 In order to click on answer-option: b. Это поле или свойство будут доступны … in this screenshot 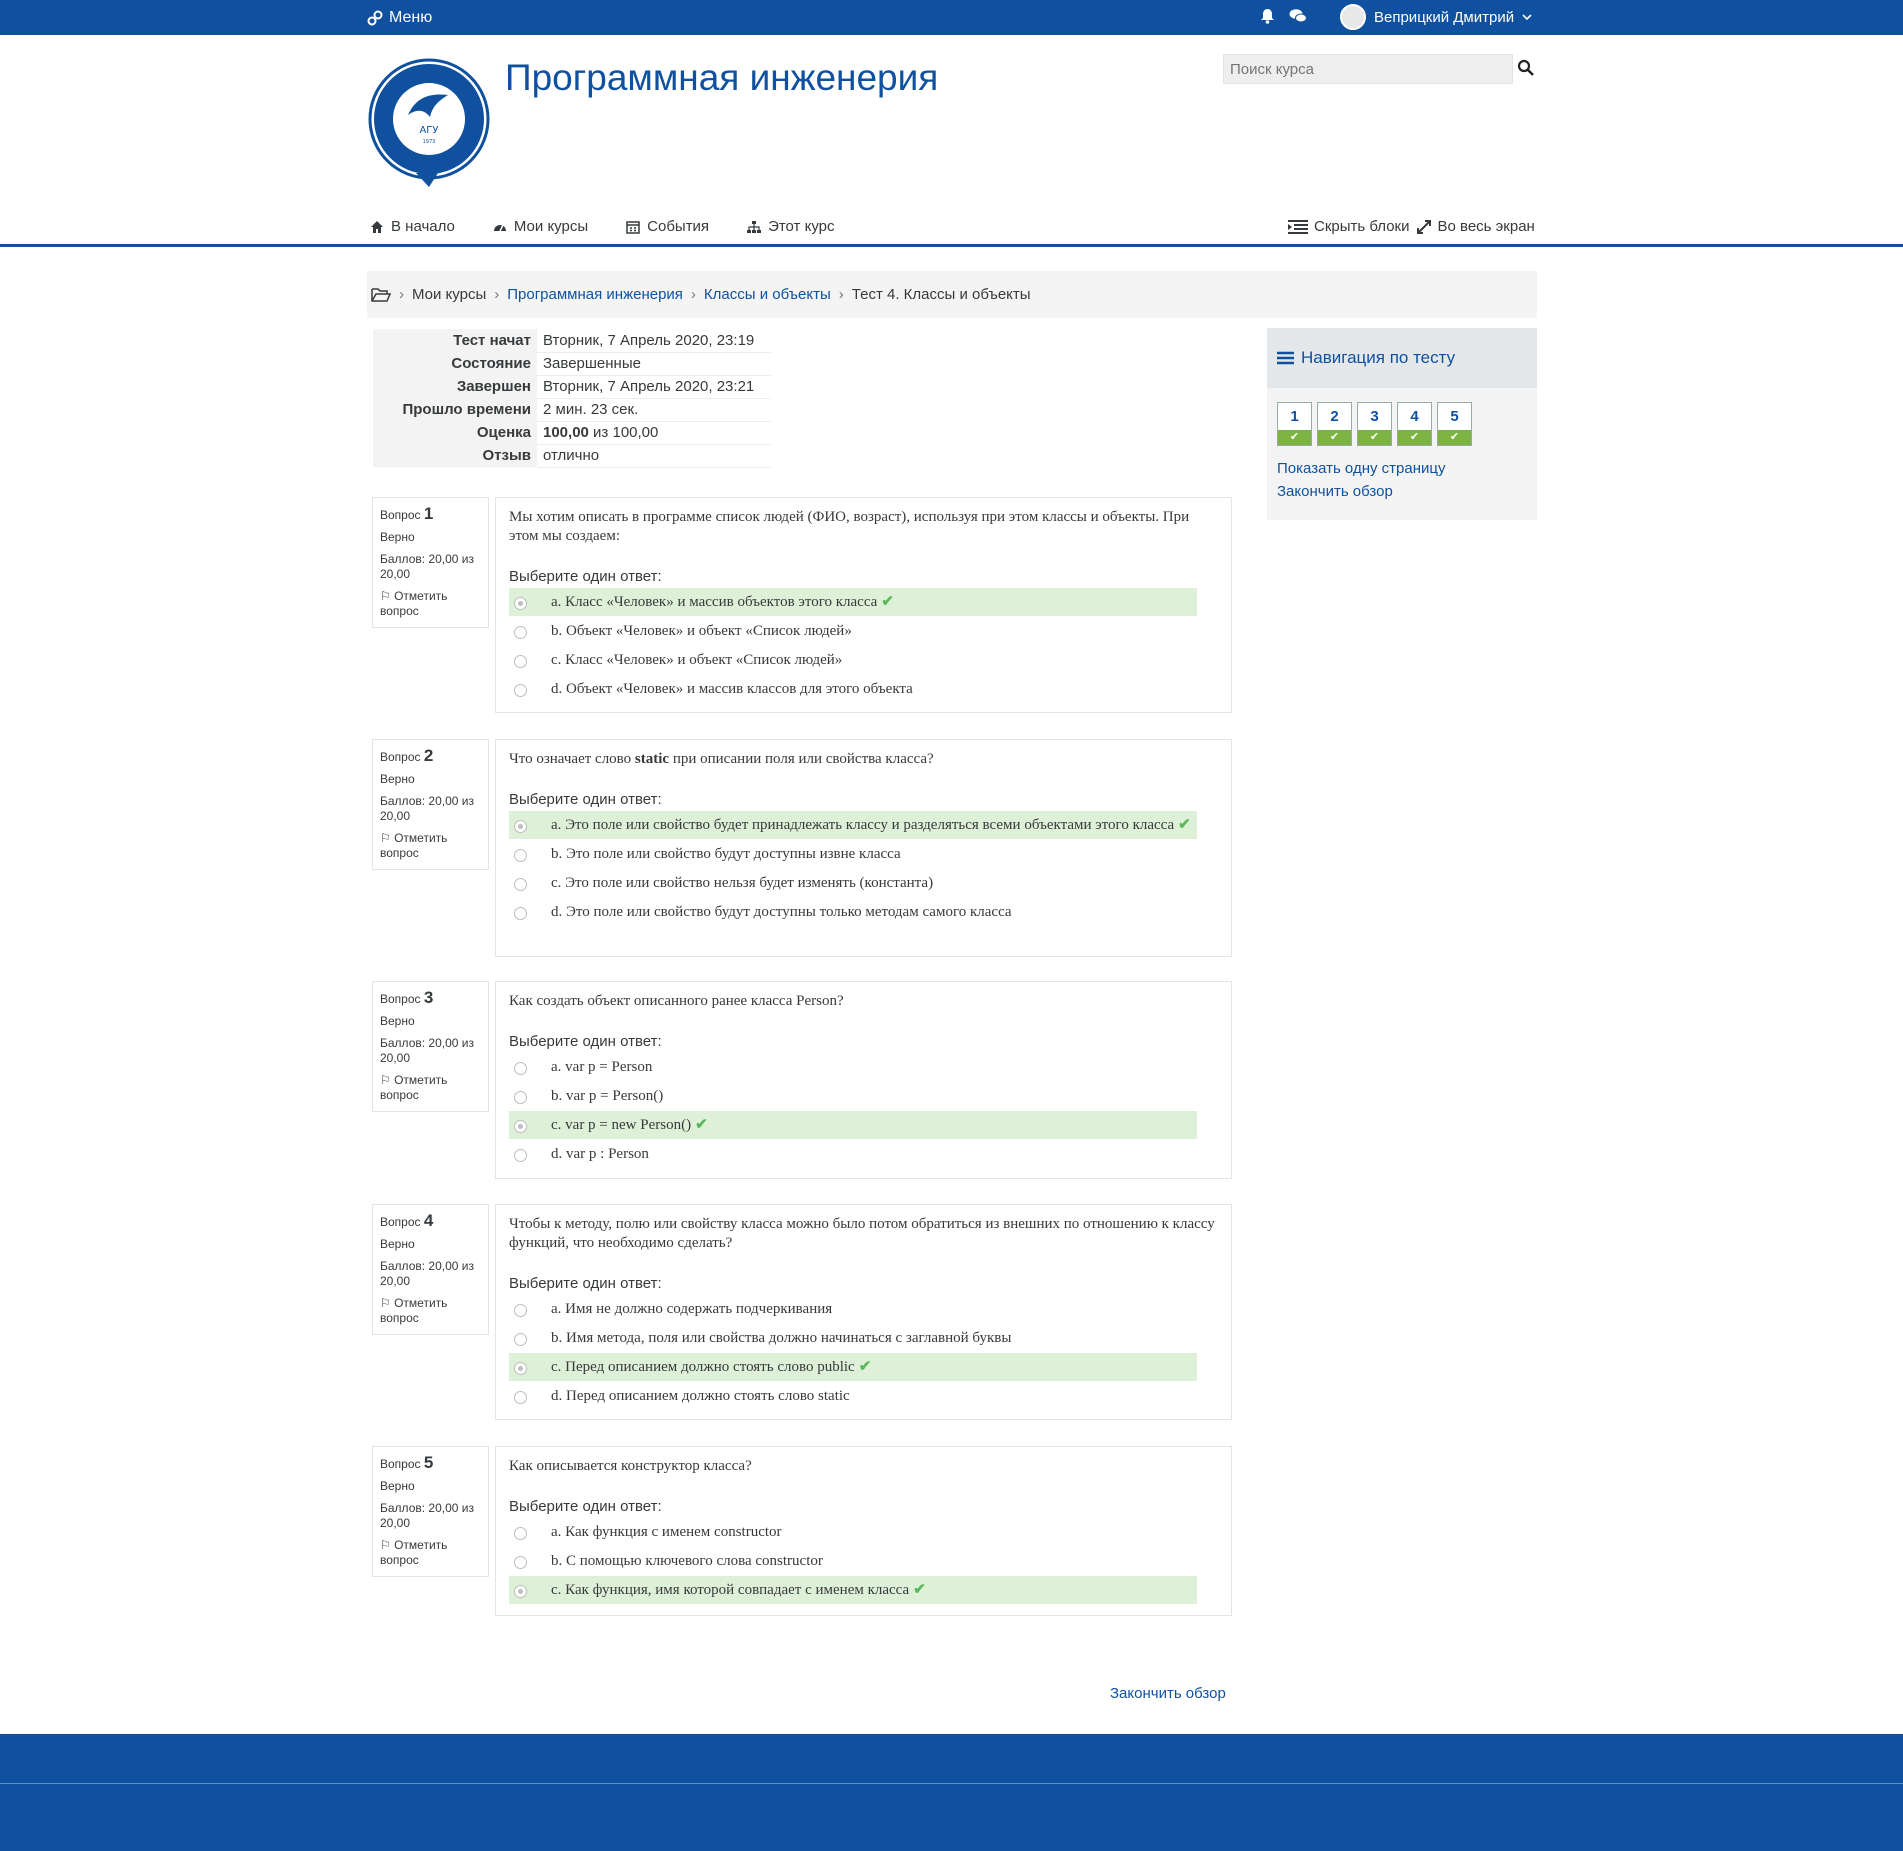, I will do `click(853, 854)`.